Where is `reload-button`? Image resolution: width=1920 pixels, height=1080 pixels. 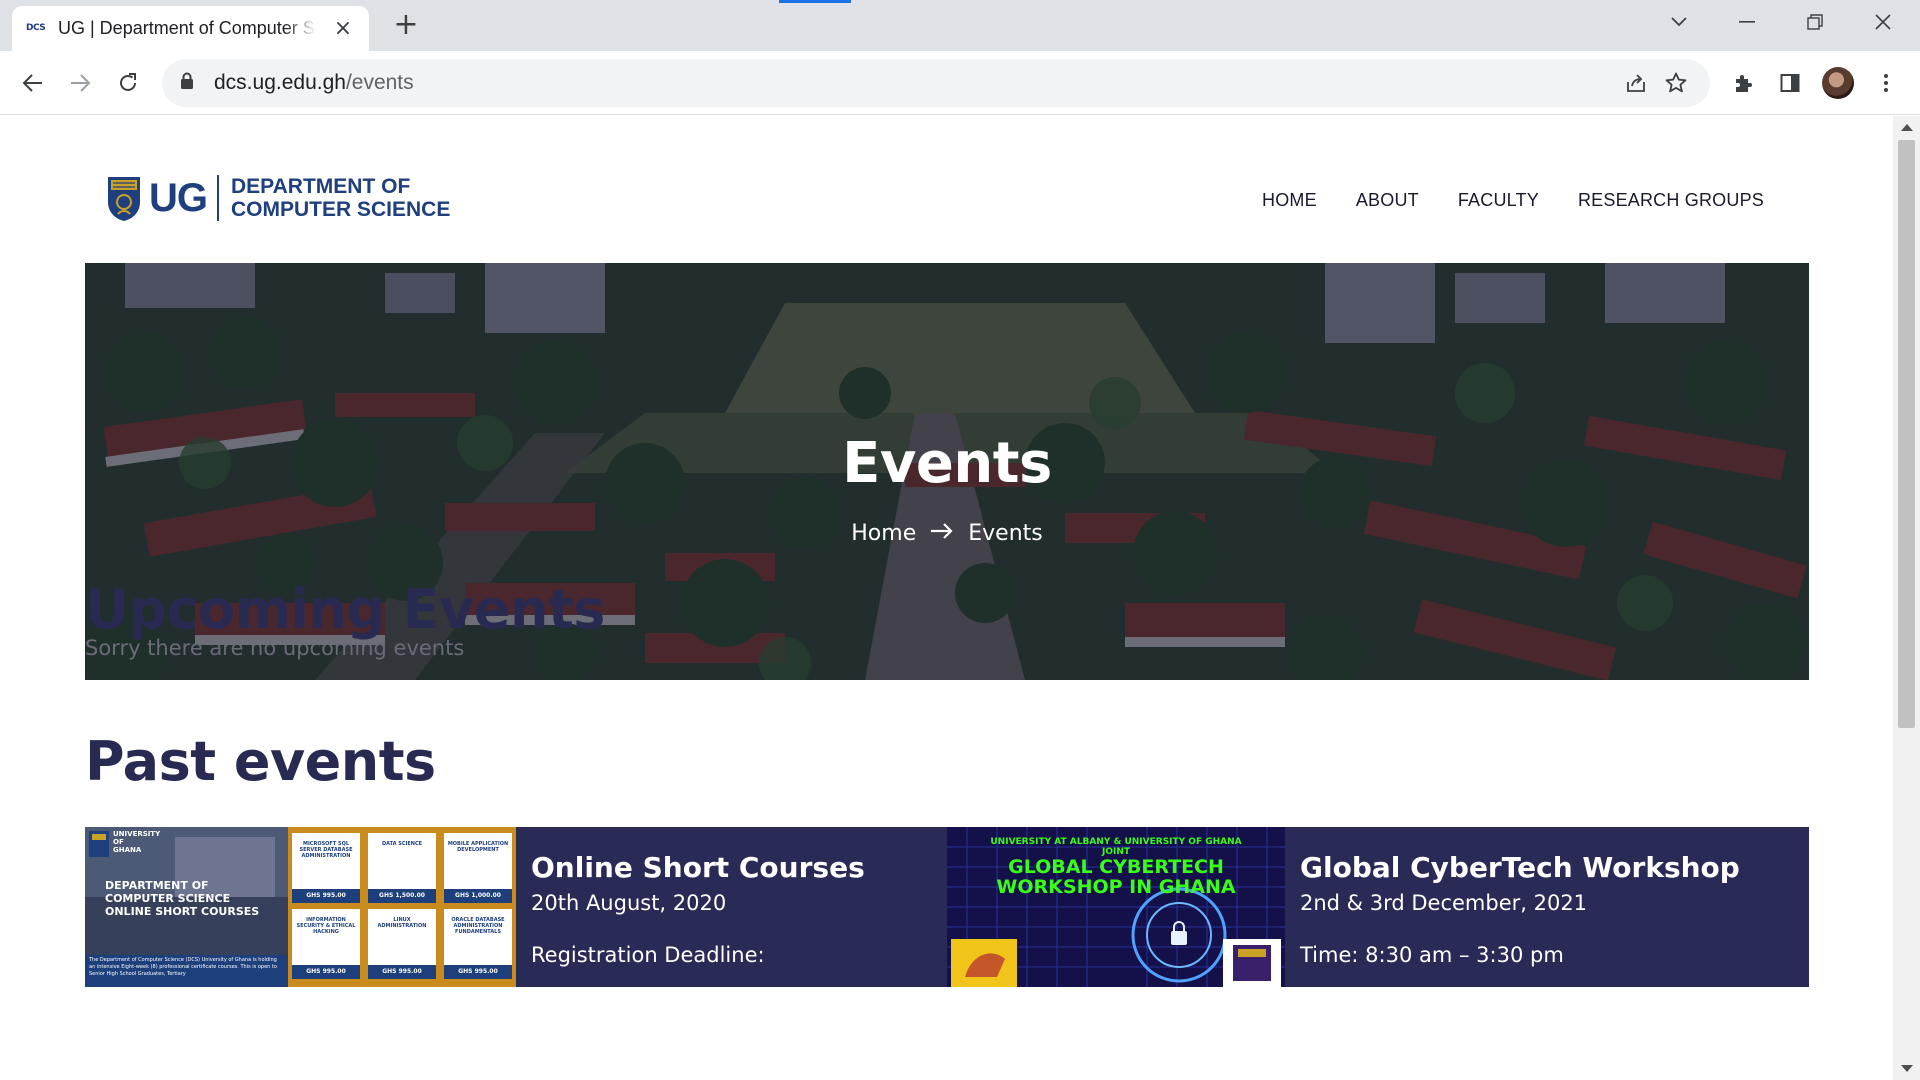
reload-button is located at coordinates (128, 83).